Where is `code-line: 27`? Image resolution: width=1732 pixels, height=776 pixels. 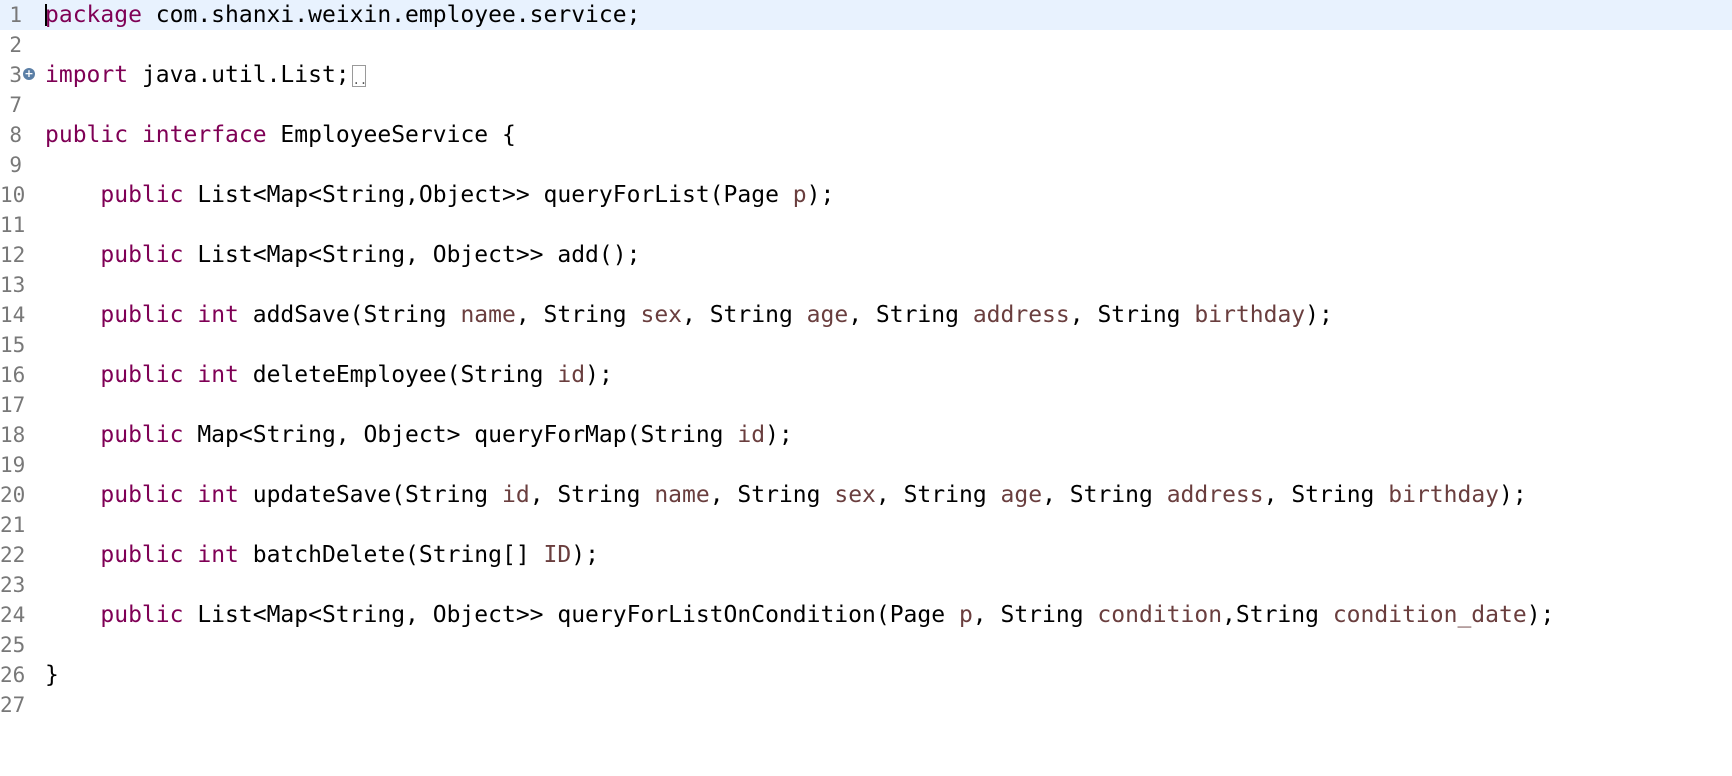 code-line: 27 is located at coordinates (866, 705).